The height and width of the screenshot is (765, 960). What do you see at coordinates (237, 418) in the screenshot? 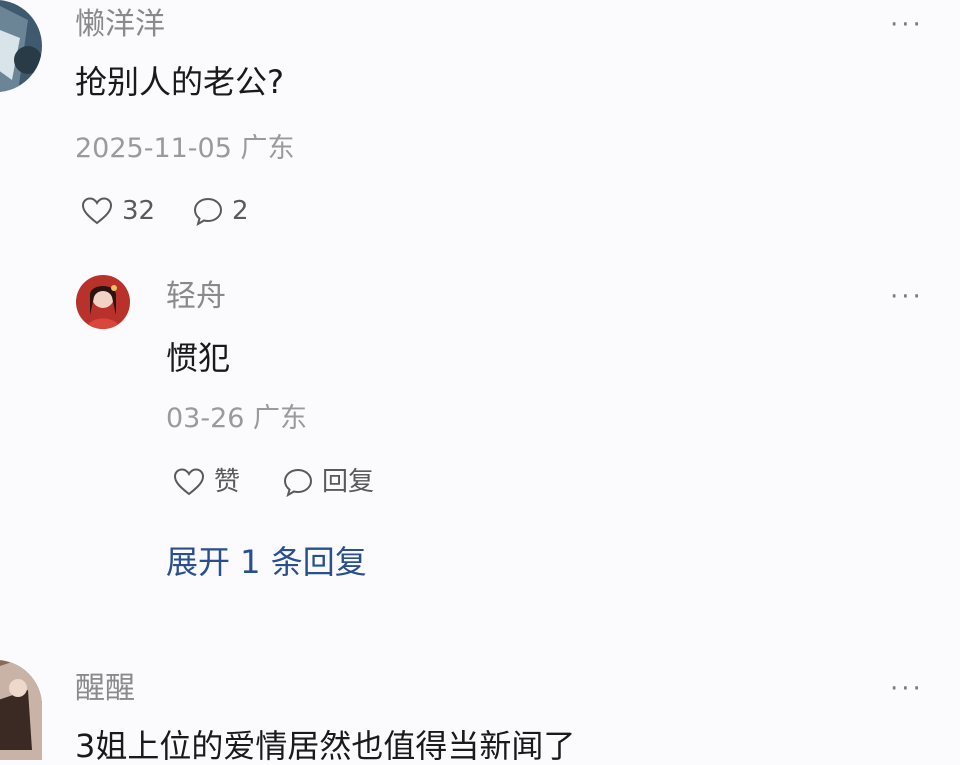
I see `reply-date-location: 03-26 广东` at bounding box center [237, 418].